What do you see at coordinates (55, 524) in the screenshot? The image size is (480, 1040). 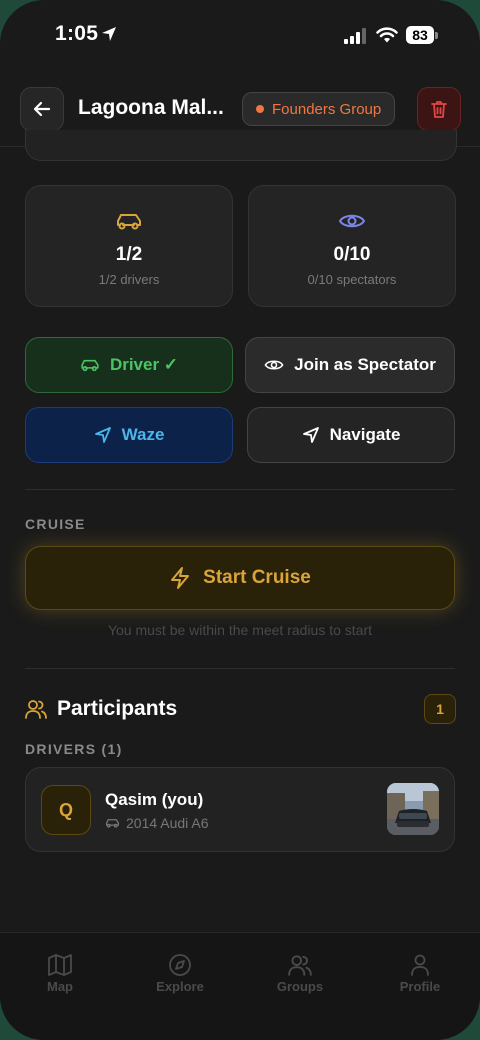 I see `cruise-section-label: CRUISE` at bounding box center [55, 524].